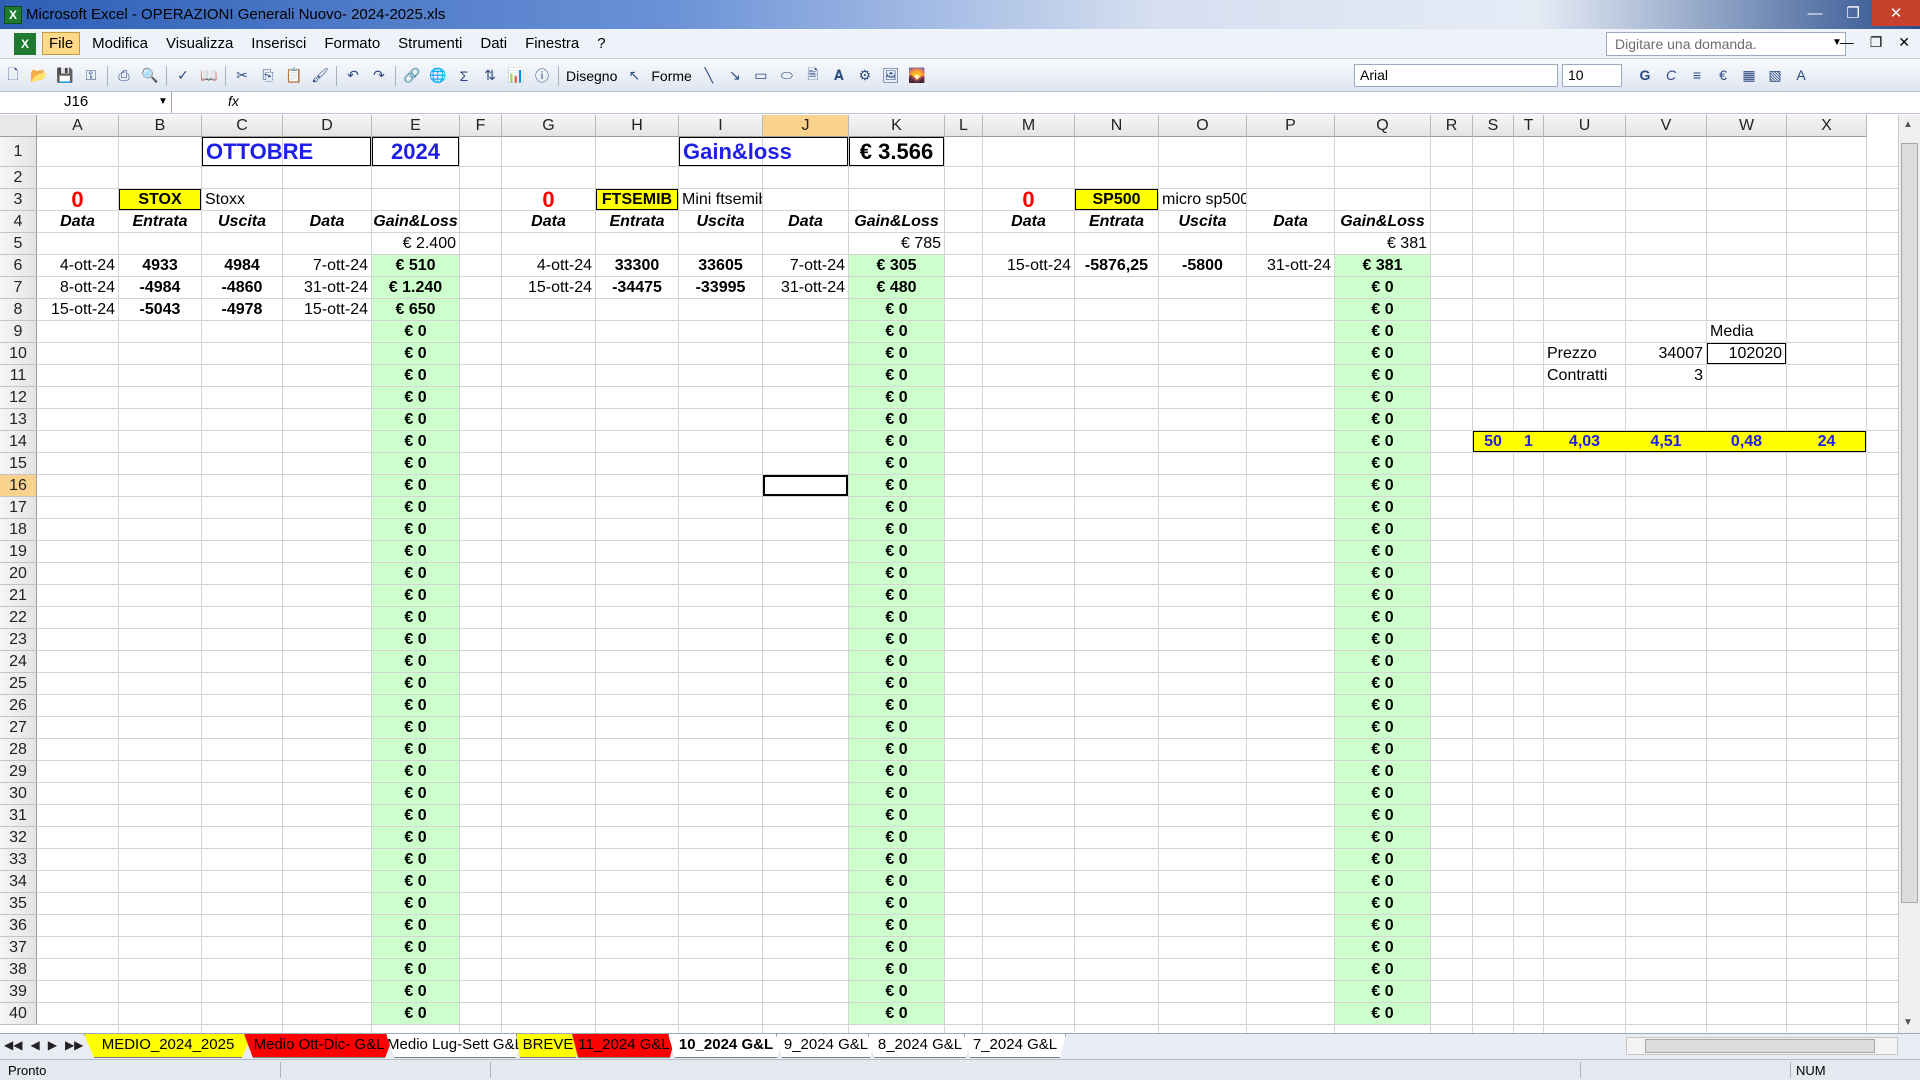 This screenshot has height=1080, width=1920. Describe the element at coordinates (416, 126) in the screenshot. I see `column-header-e: E` at that location.